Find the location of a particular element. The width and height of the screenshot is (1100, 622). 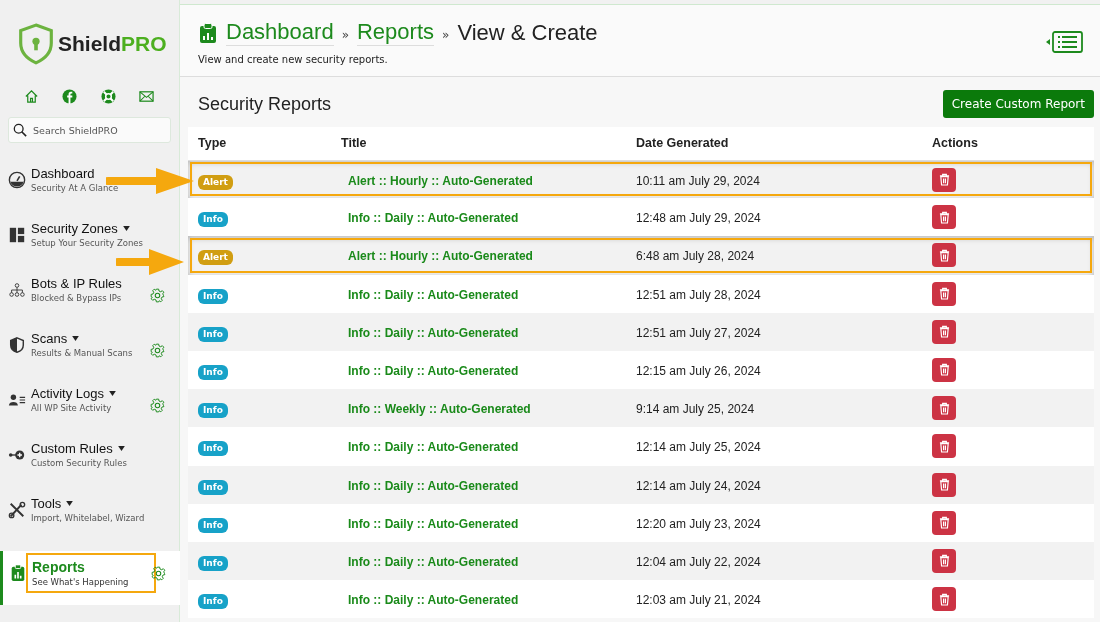

nav-item: Custom Rules Custom Security Rules is located at coordinates (89, 468).